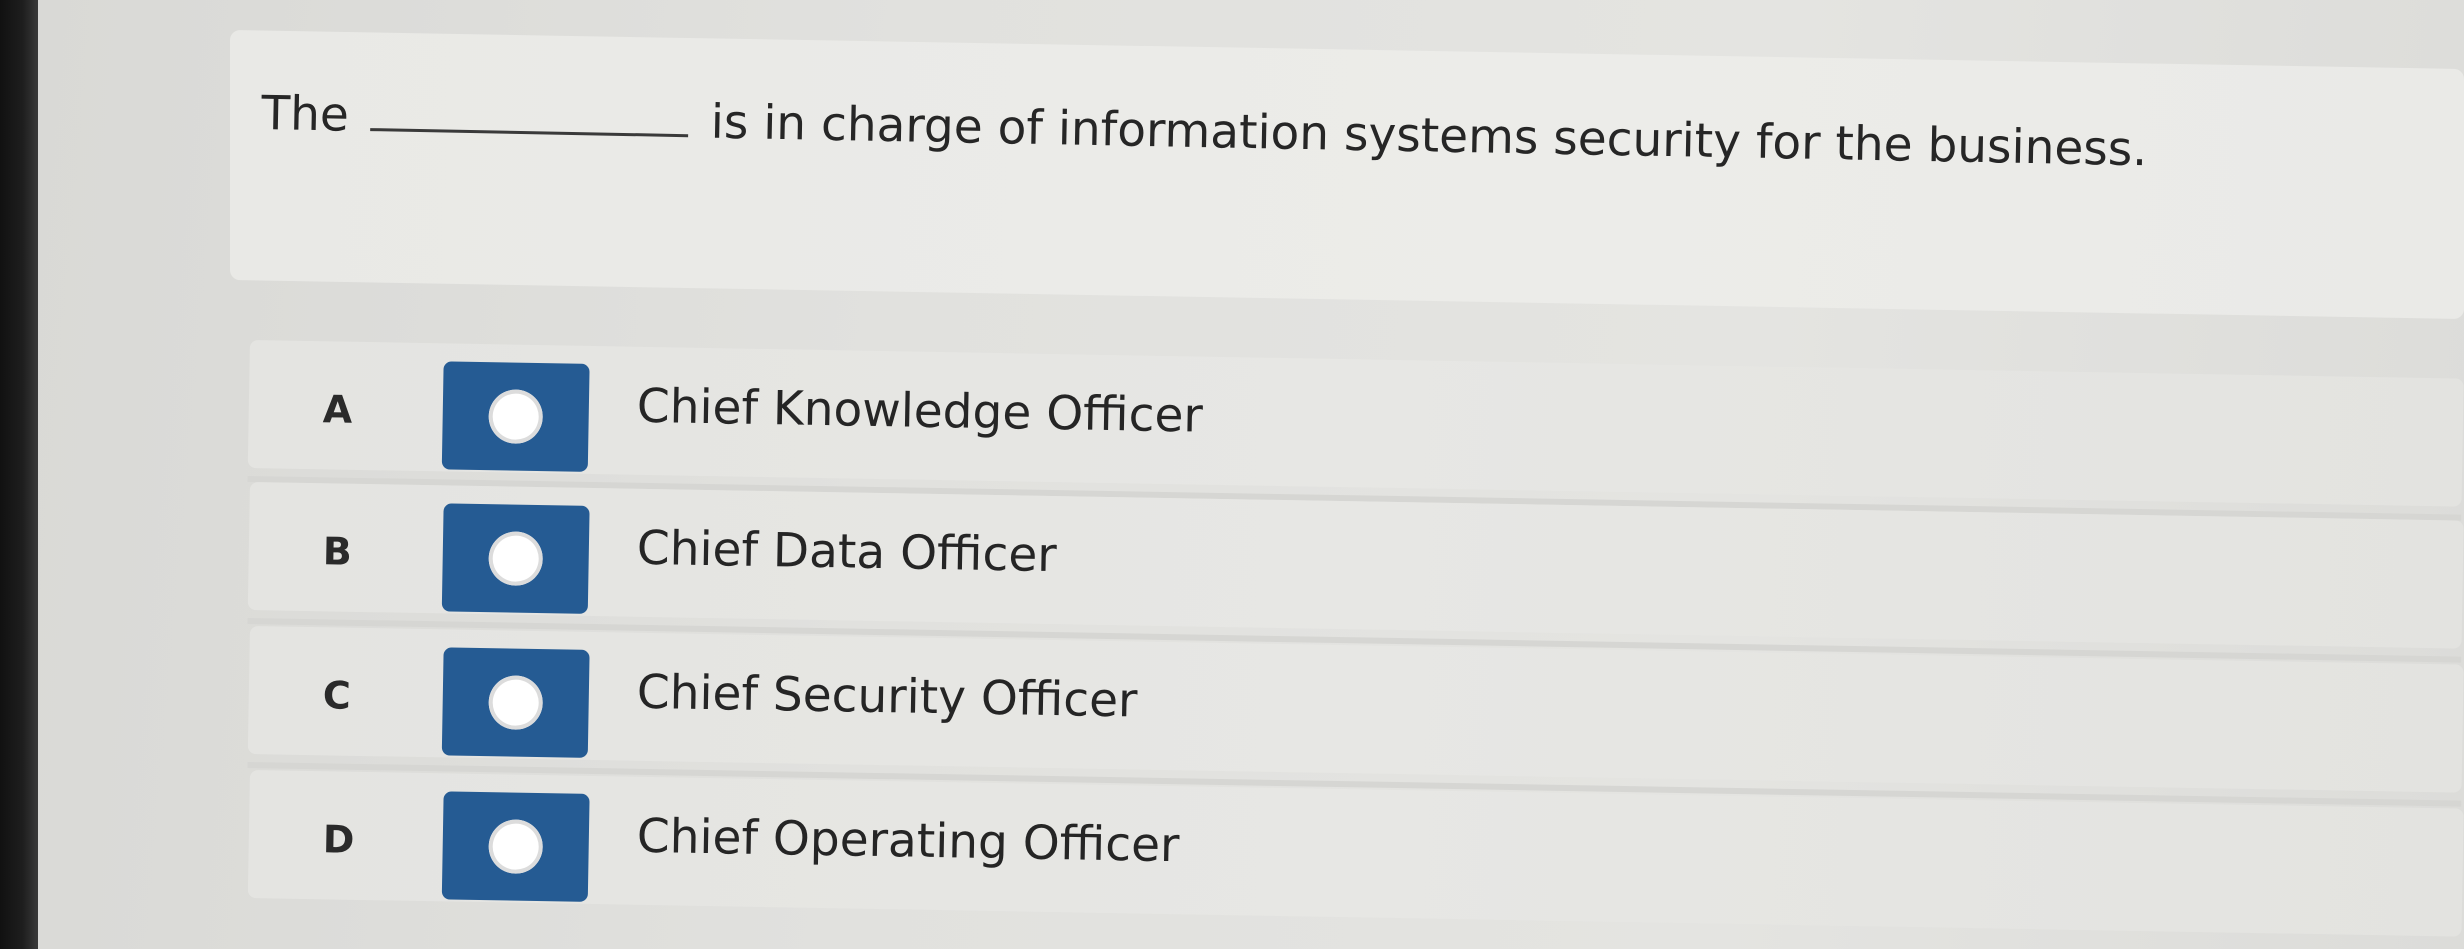 The image size is (2464, 949). What do you see at coordinates (907, 841) in the screenshot?
I see `option-label: Chief Operating Officer` at bounding box center [907, 841].